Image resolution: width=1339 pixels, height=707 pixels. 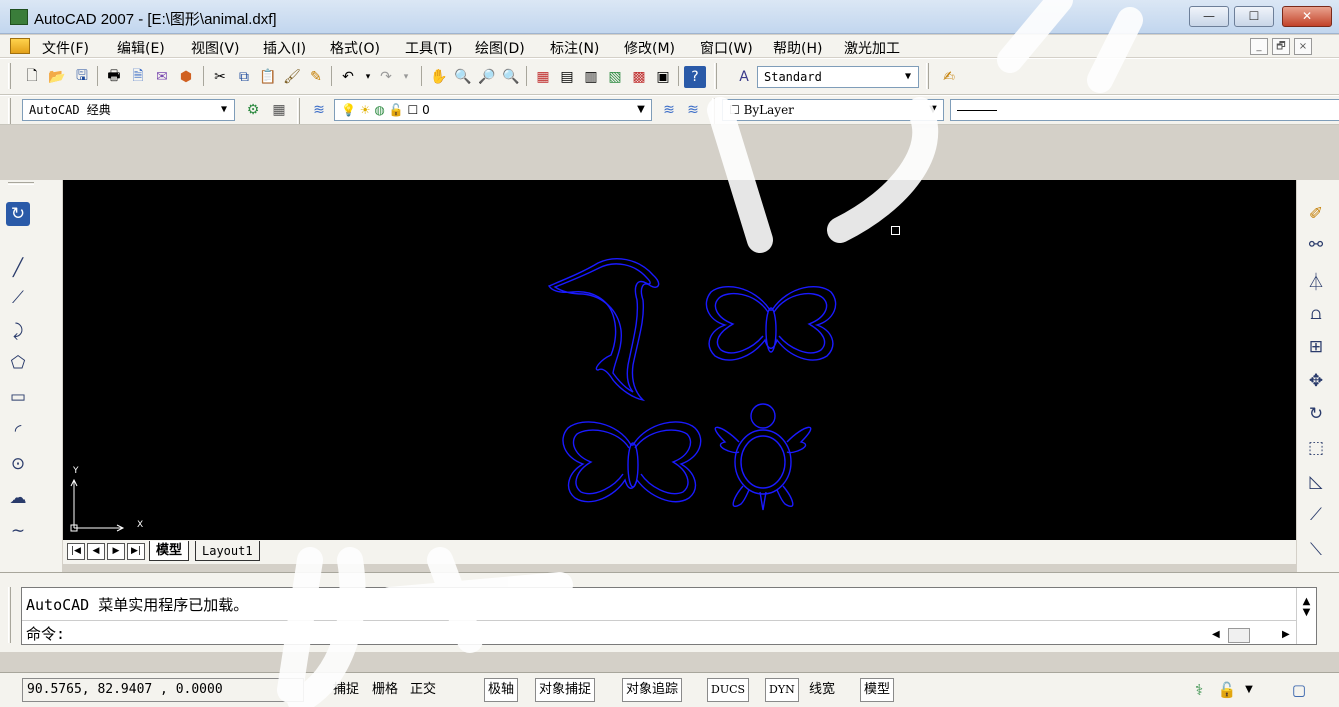 What do you see at coordinates (511, 77) in the screenshot?
I see `zoom-previous-icon: 🔍` at bounding box center [511, 77].